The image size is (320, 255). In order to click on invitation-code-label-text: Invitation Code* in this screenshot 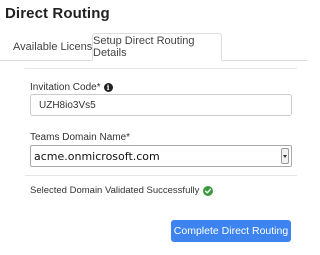, I will do `click(65, 87)`.